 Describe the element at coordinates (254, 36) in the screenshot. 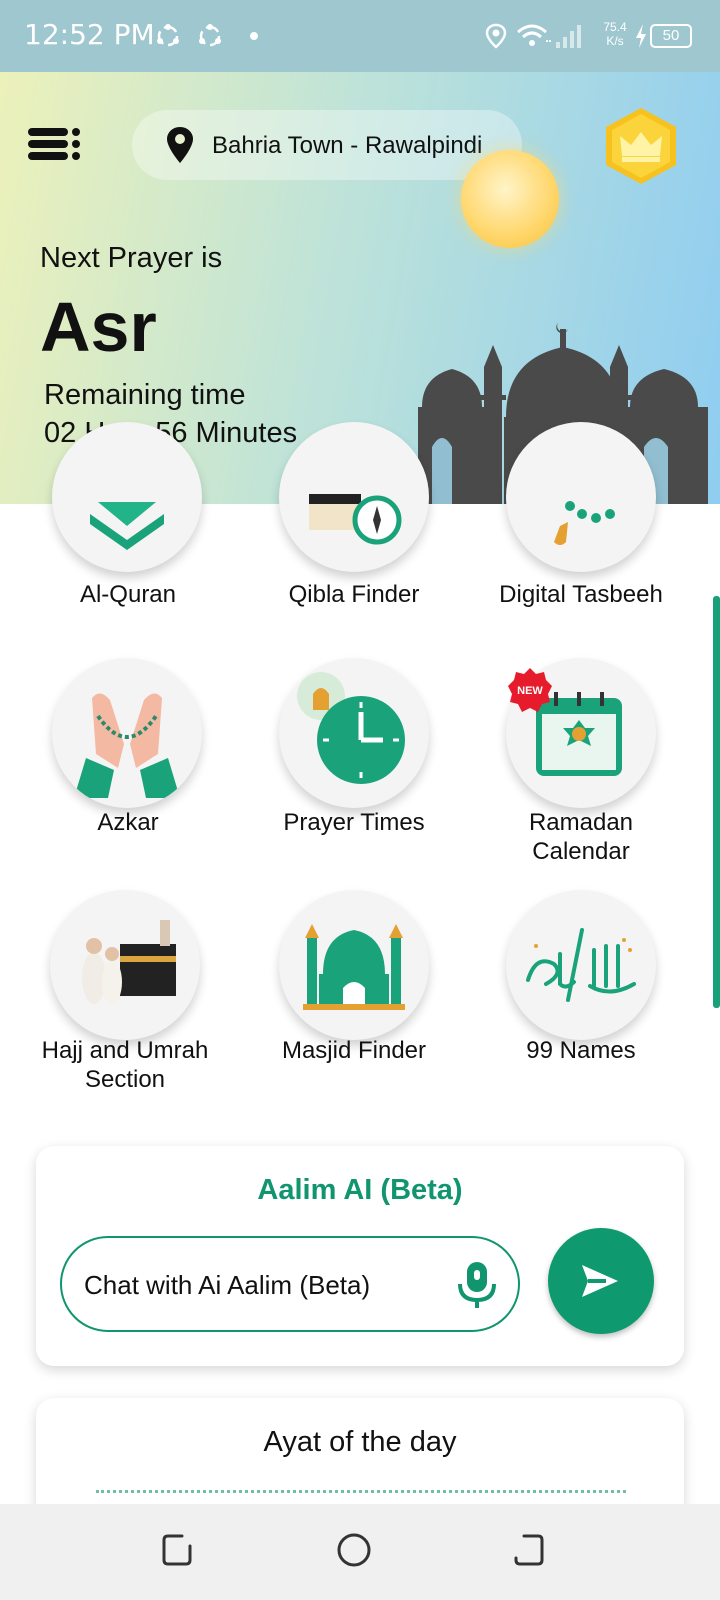

I see `notification-dot-icon` at that location.